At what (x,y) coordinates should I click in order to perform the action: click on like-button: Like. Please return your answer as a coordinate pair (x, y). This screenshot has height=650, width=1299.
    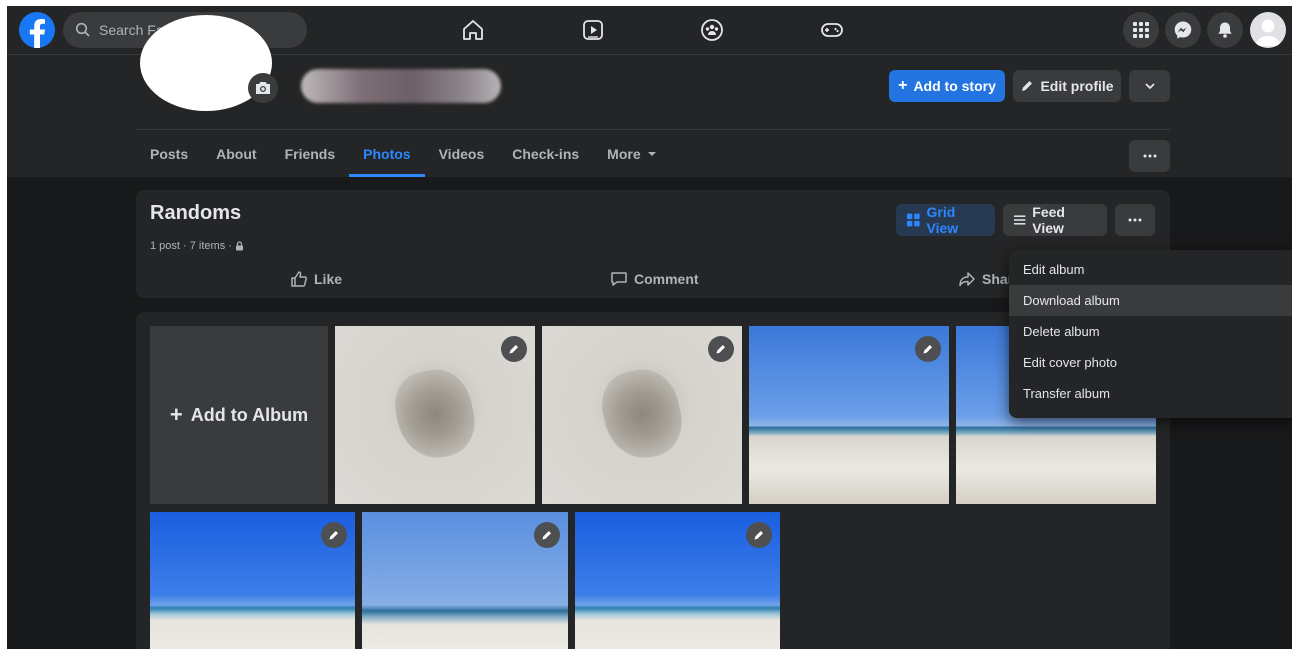
    Looking at the image, I should click on (316, 279).